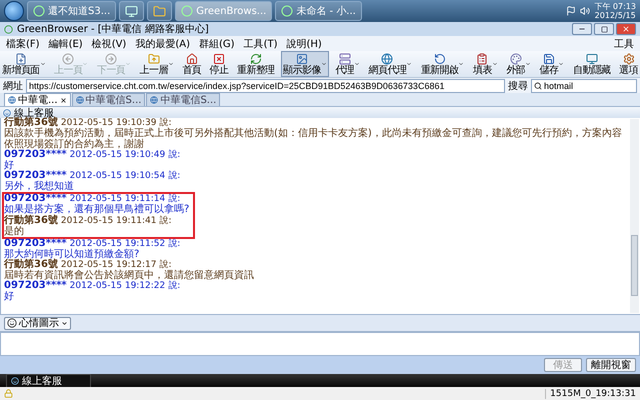  What do you see at coordinates (518, 86) in the screenshot?
I see `search-label: 搜尋` at bounding box center [518, 86].